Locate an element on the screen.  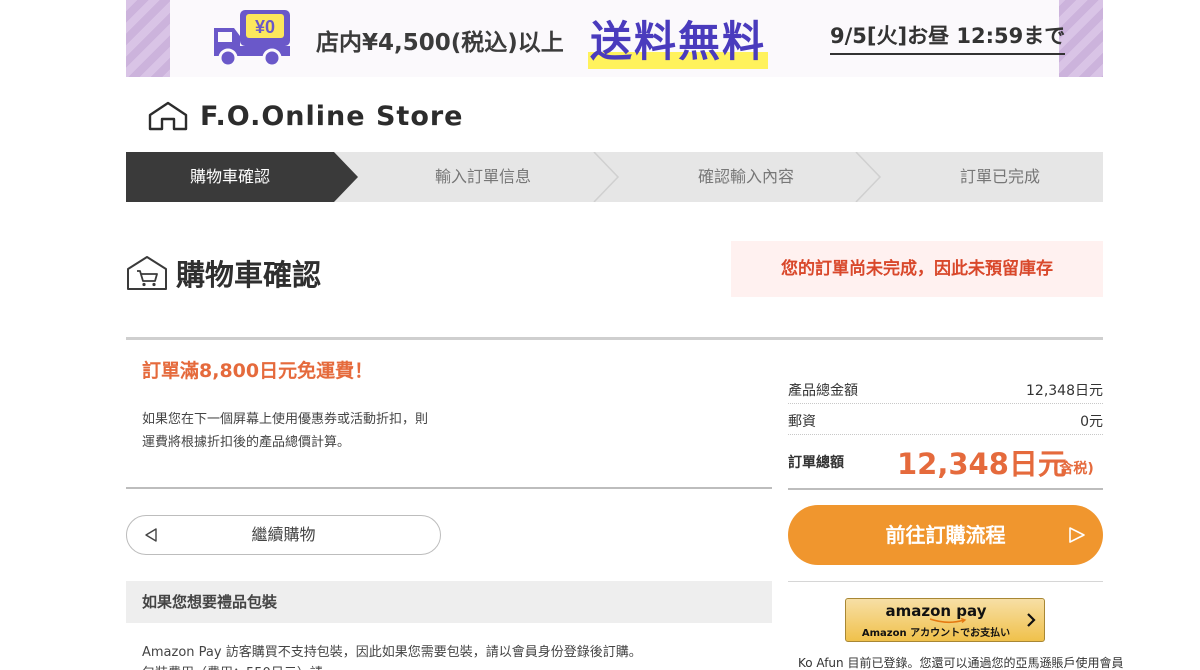
store-logo: F.O.Online Store is located at coordinates (306, 116).